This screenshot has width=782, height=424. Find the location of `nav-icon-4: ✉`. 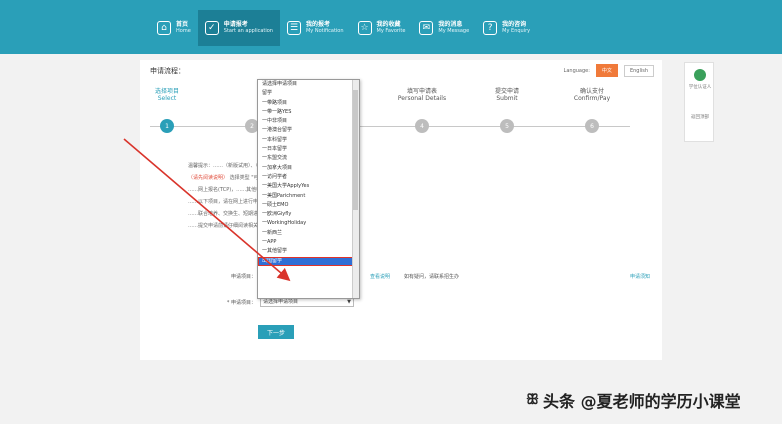

nav-icon-4: ✉ is located at coordinates (426, 28).